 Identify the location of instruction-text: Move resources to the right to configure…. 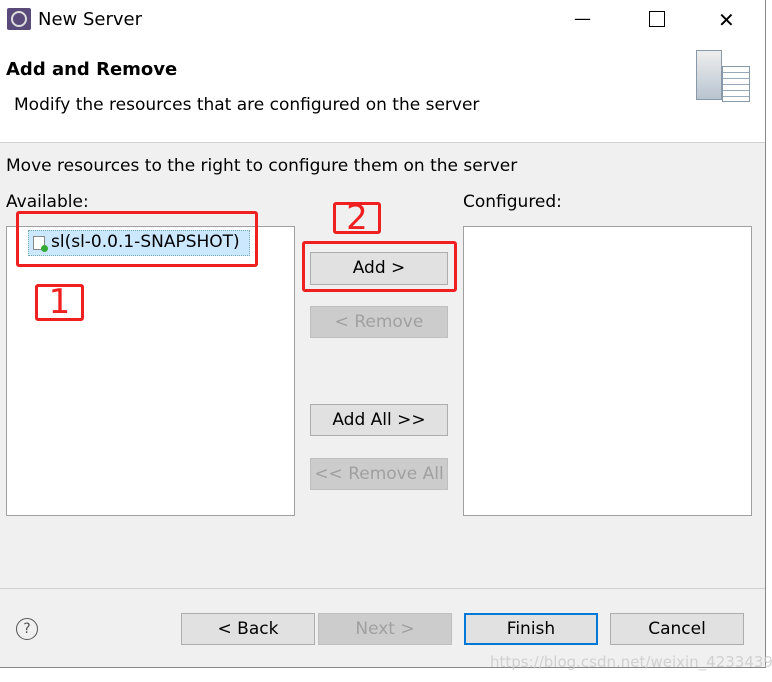
(262, 166).